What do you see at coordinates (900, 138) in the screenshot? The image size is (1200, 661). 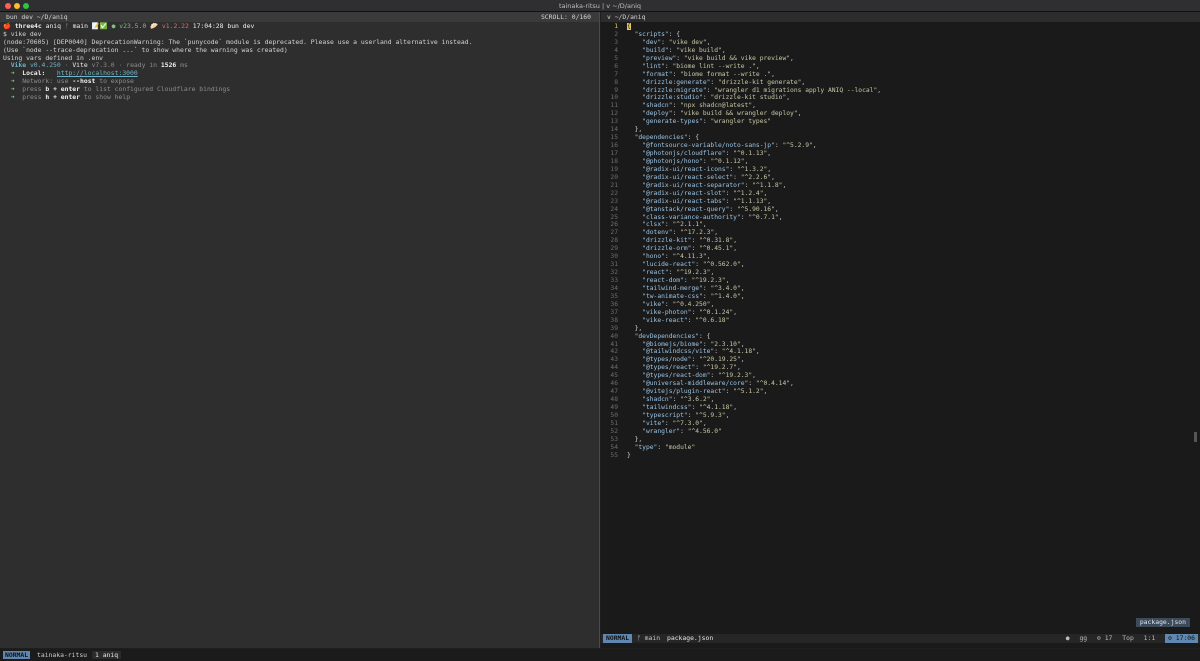 I see `code-line: 15 "dependencies": {` at bounding box center [900, 138].